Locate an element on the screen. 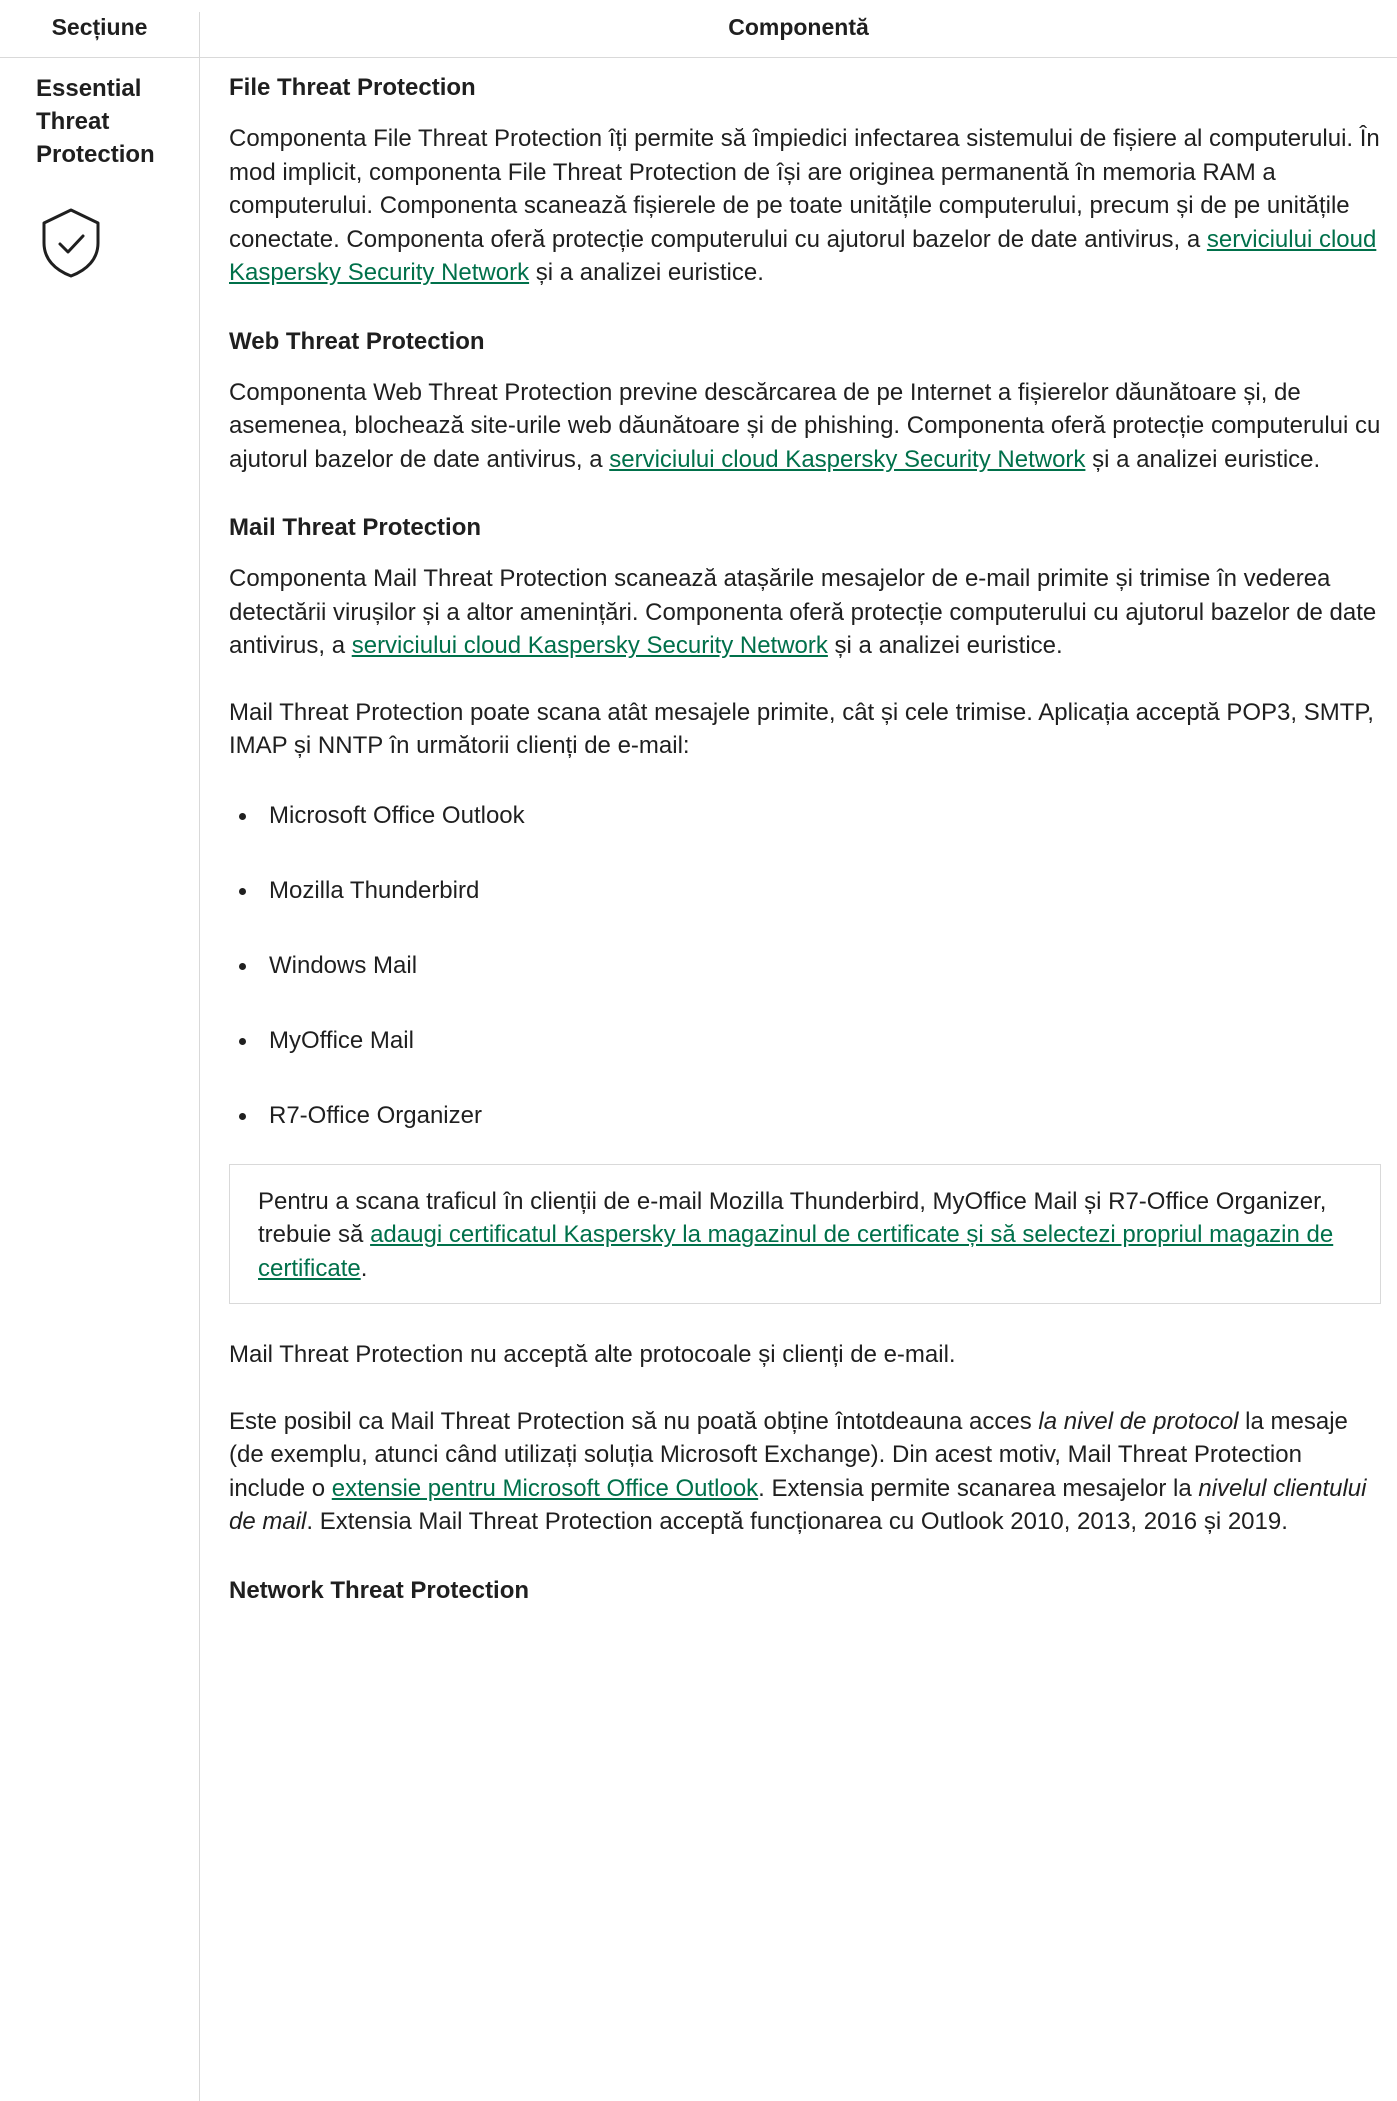 This screenshot has height=2101, width=1397. list-item: Windows Mail is located at coordinates (805, 986).